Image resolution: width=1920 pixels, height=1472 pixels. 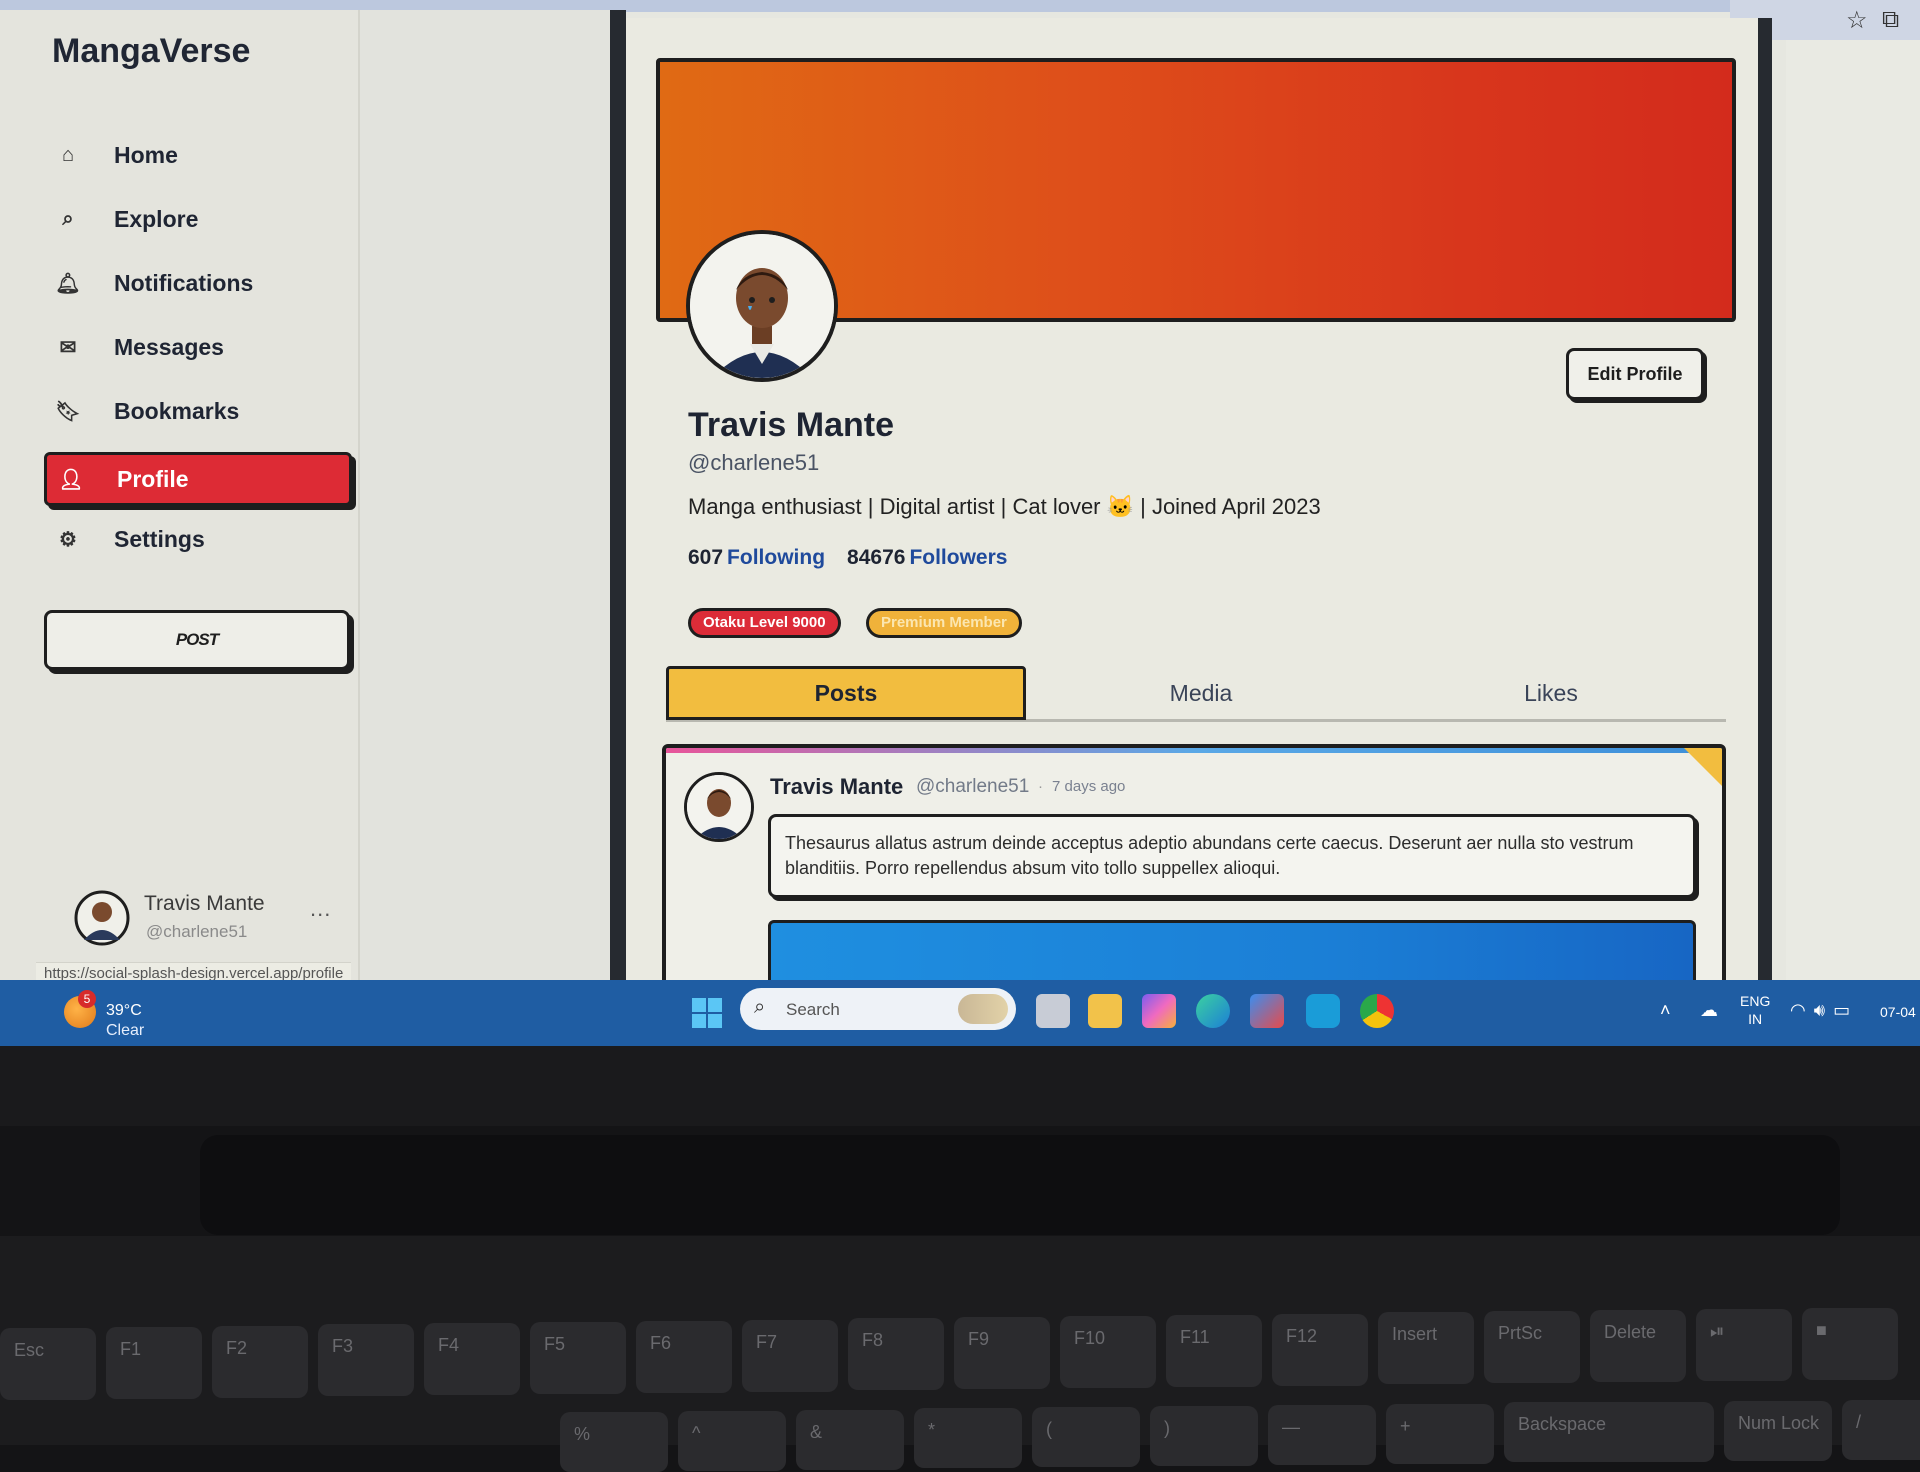 What do you see at coordinates (754, 462) in the screenshot?
I see `profile-handle: @charlene51` at bounding box center [754, 462].